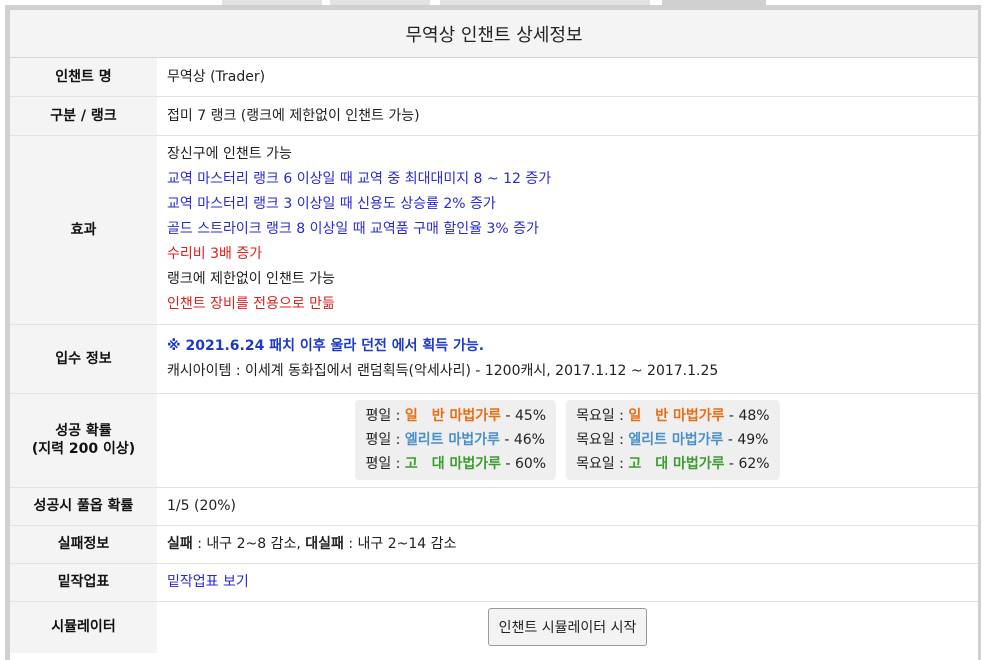 The height and width of the screenshot is (660, 986). What do you see at coordinates (83, 440) in the screenshot?
I see `row-label: 성공 확률 (지력 200 이상)` at bounding box center [83, 440].